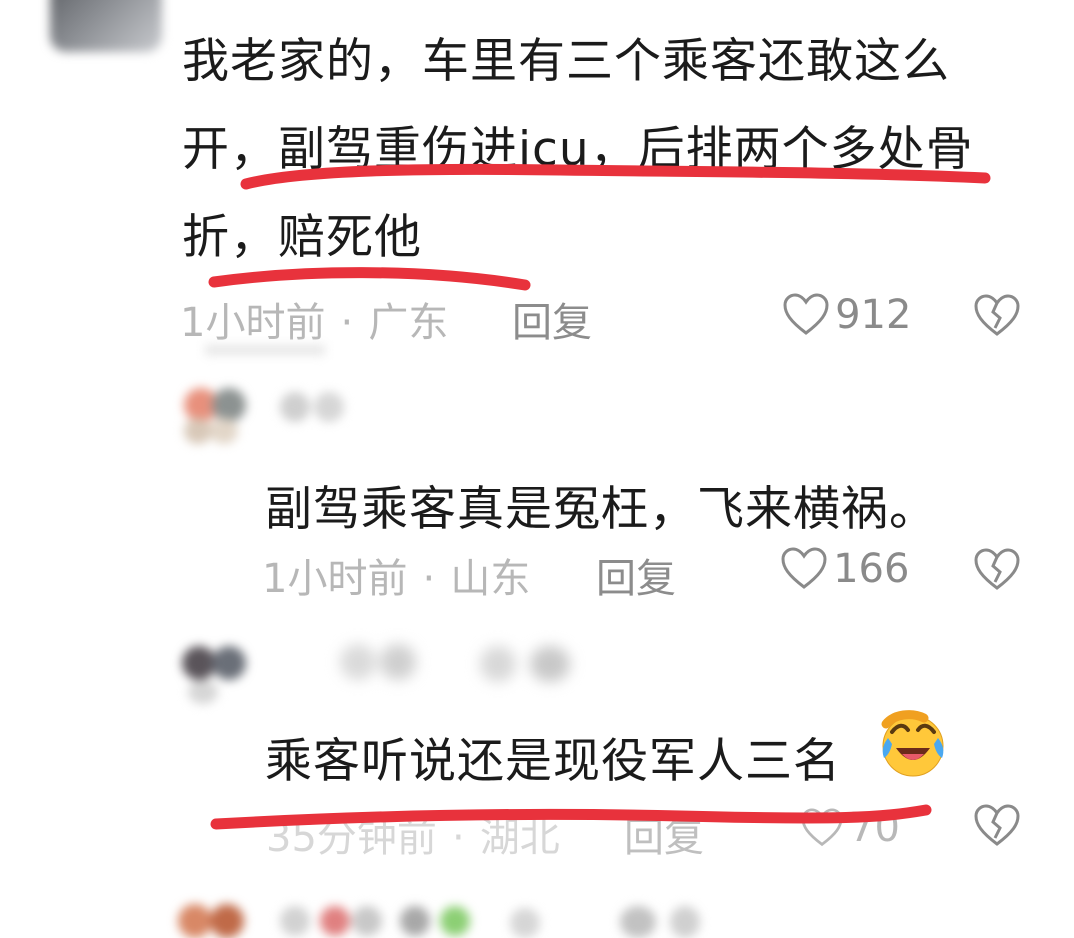  Describe the element at coordinates (578, 149) in the screenshot. I see `comment-1-line-2: 开，副驾重伤进icu，后排两个多处骨` at that location.